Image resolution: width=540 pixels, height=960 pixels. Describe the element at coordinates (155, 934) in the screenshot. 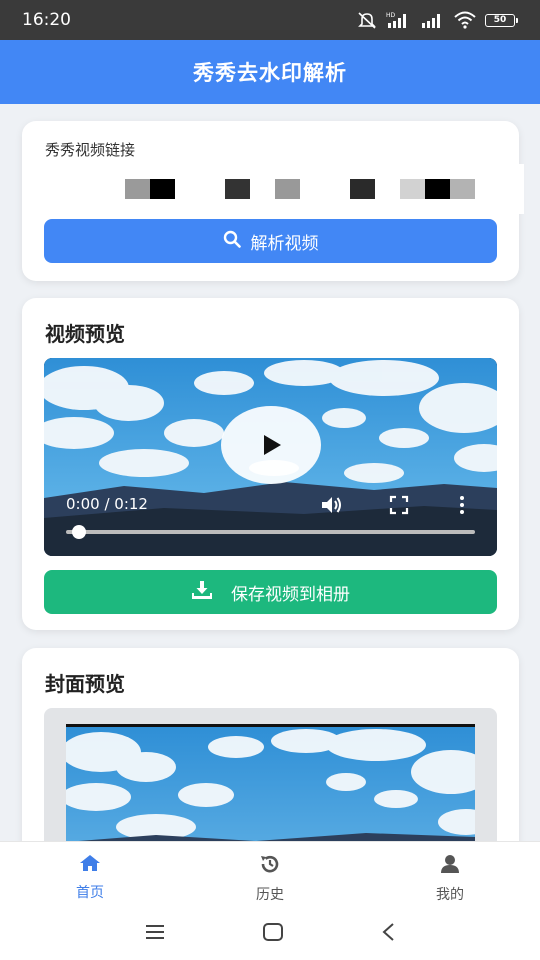

I see `menu-icon` at that location.